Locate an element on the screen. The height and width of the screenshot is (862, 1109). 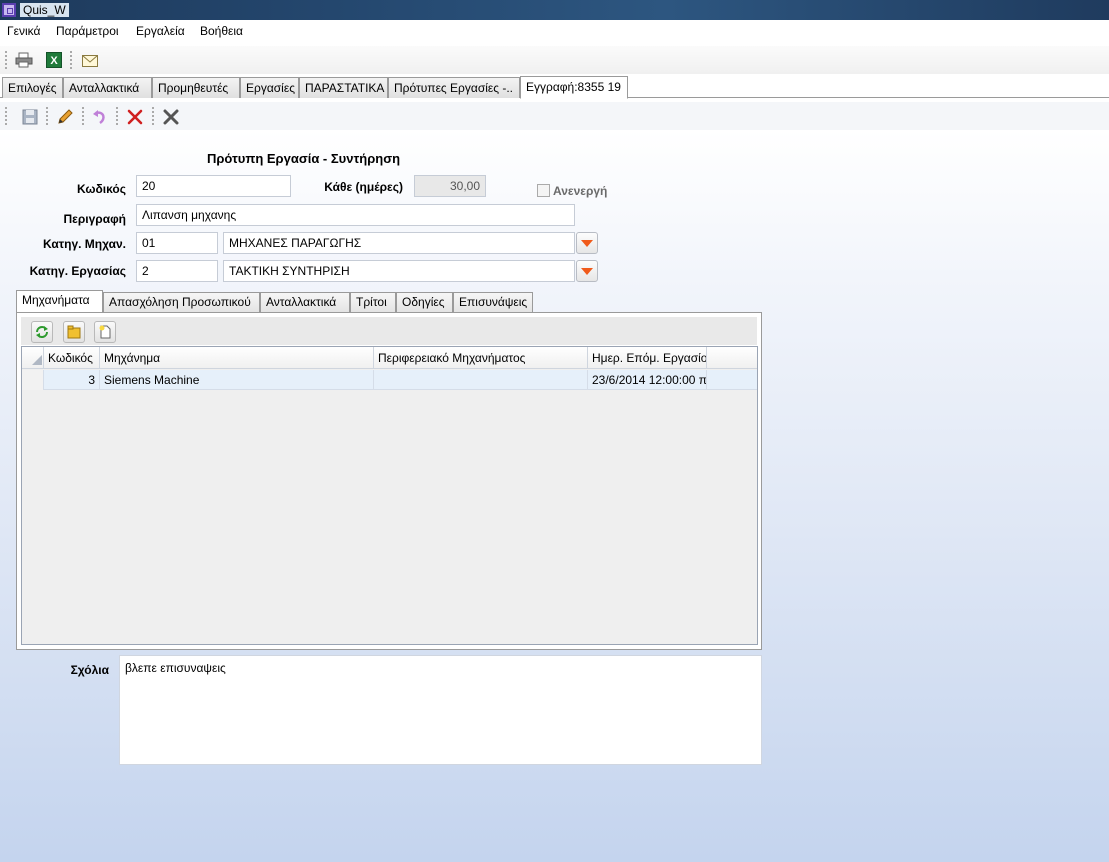
menu-bar: Γενικά Παράμετροι Εργαλεία Βοήθεια is located at coordinates (554, 31).